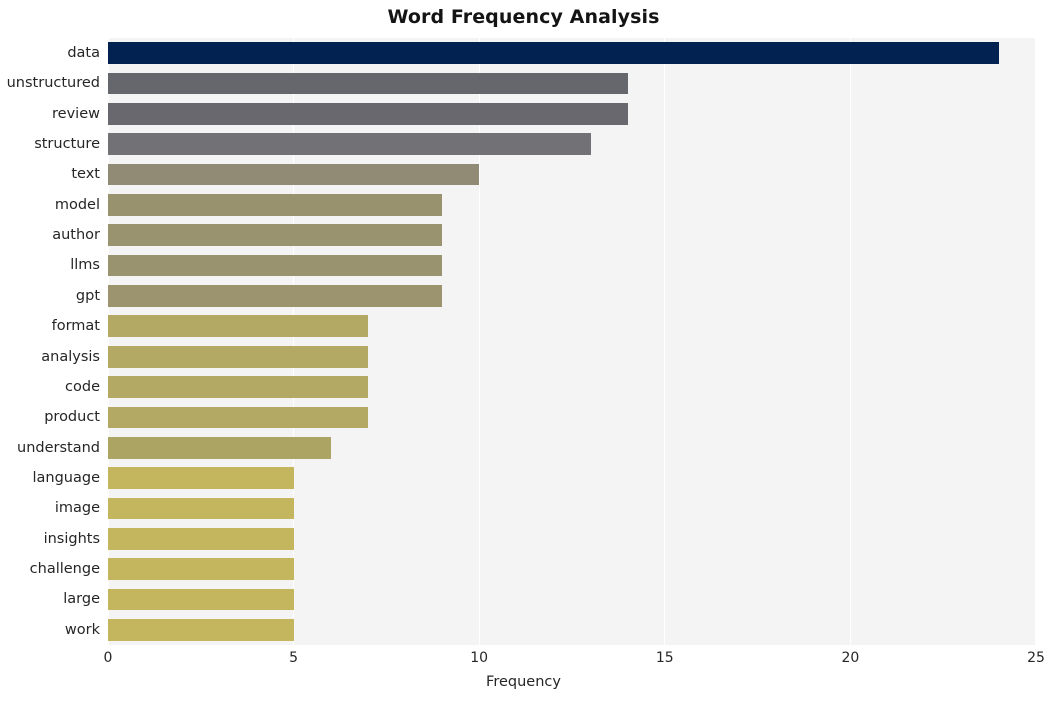  What do you see at coordinates (70, 356) in the screenshot?
I see `y-axis-tick-label: analysis` at bounding box center [70, 356].